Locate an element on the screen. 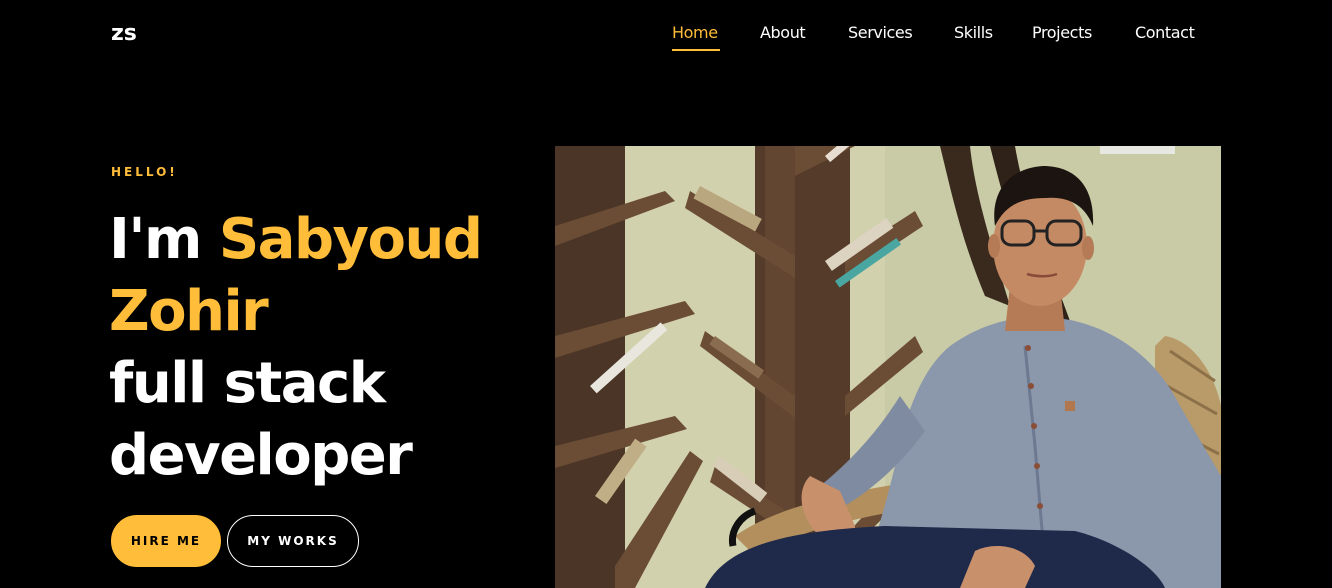  nav-item-contact: Contact is located at coordinates (1165, 33).